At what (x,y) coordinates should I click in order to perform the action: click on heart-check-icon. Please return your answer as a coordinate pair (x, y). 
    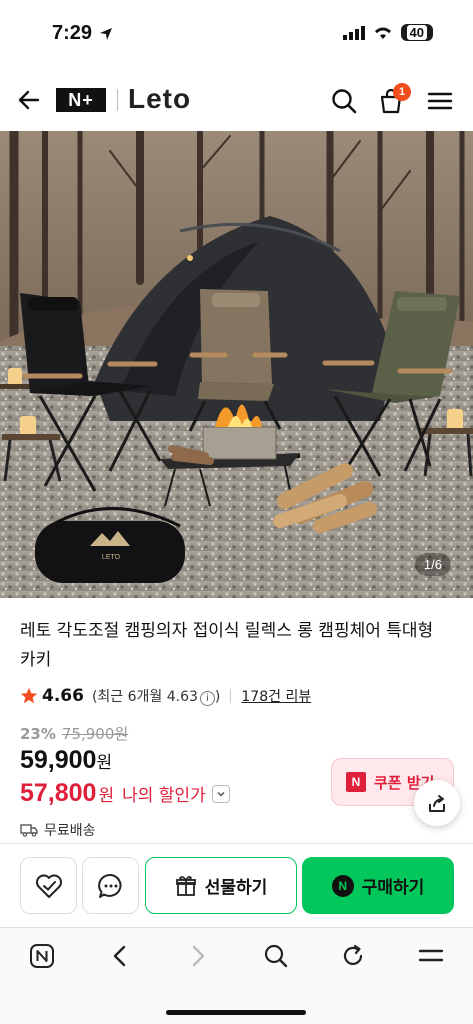
    Looking at the image, I should click on (48, 886).